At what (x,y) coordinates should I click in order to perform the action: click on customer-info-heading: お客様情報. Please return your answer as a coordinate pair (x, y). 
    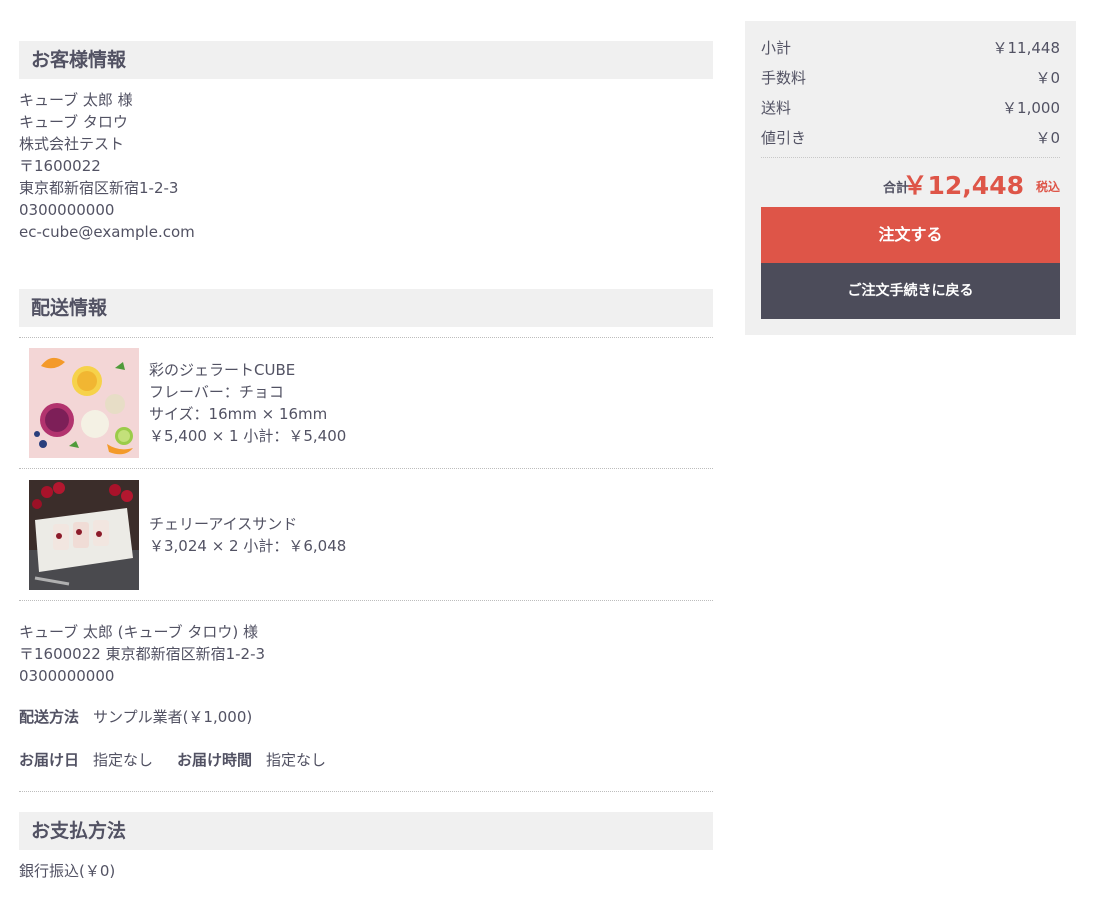
    Looking at the image, I should click on (366, 60).